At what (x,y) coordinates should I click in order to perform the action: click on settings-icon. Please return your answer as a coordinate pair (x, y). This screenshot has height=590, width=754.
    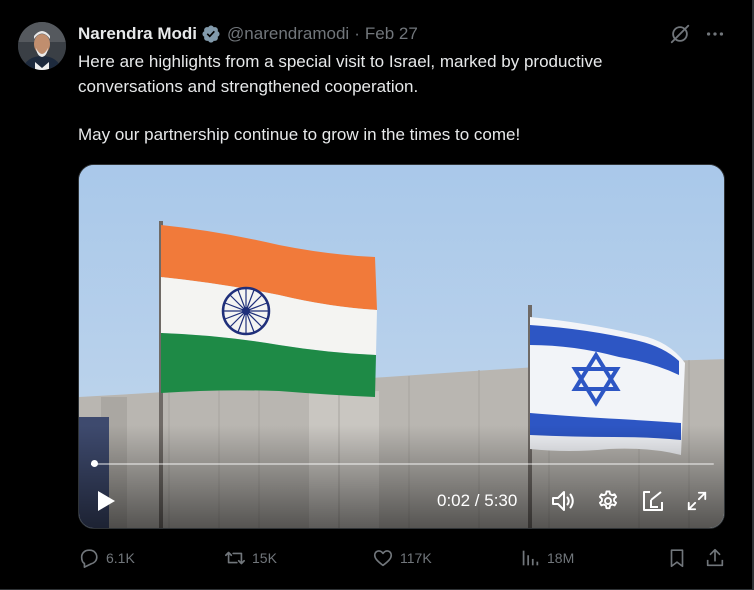
    Looking at the image, I should click on (608, 500).